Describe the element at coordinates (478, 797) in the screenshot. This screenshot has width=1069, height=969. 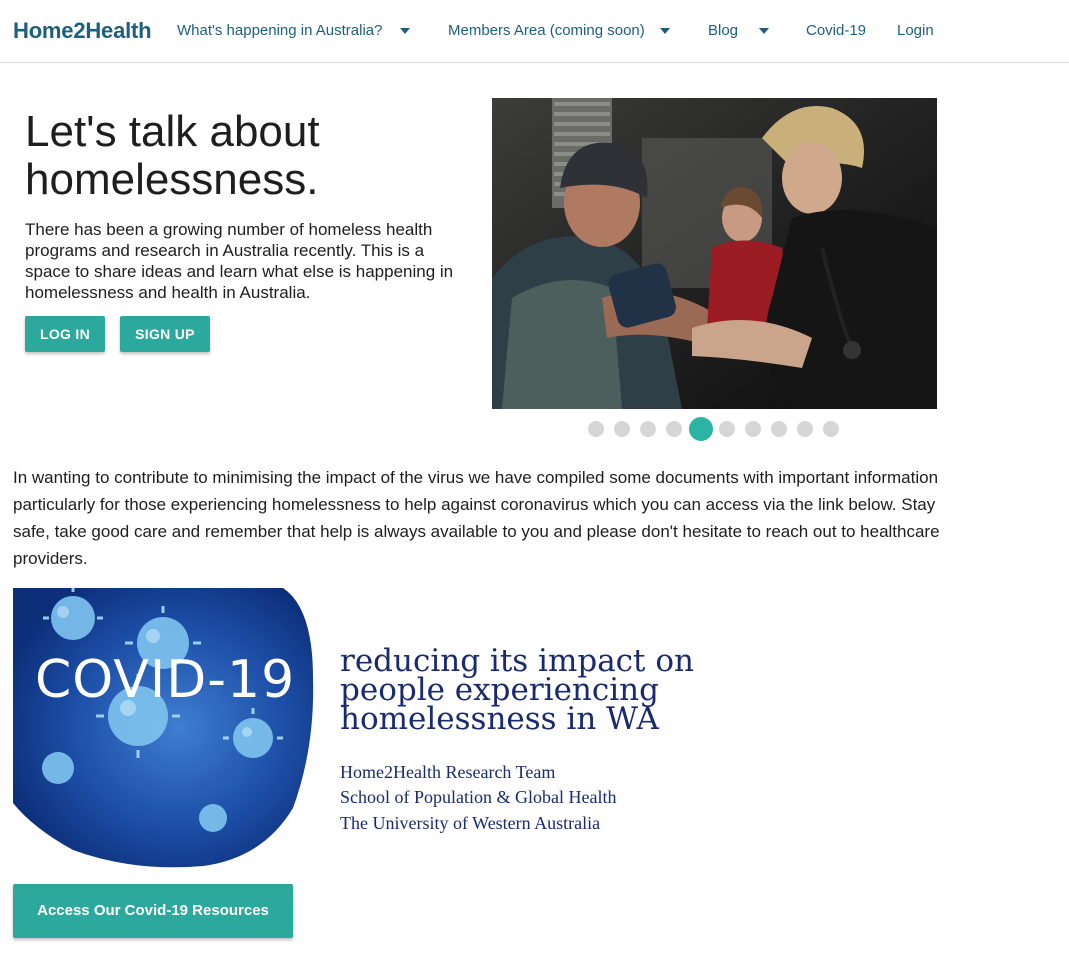
I see `team-line: School of Population & Global Health` at that location.